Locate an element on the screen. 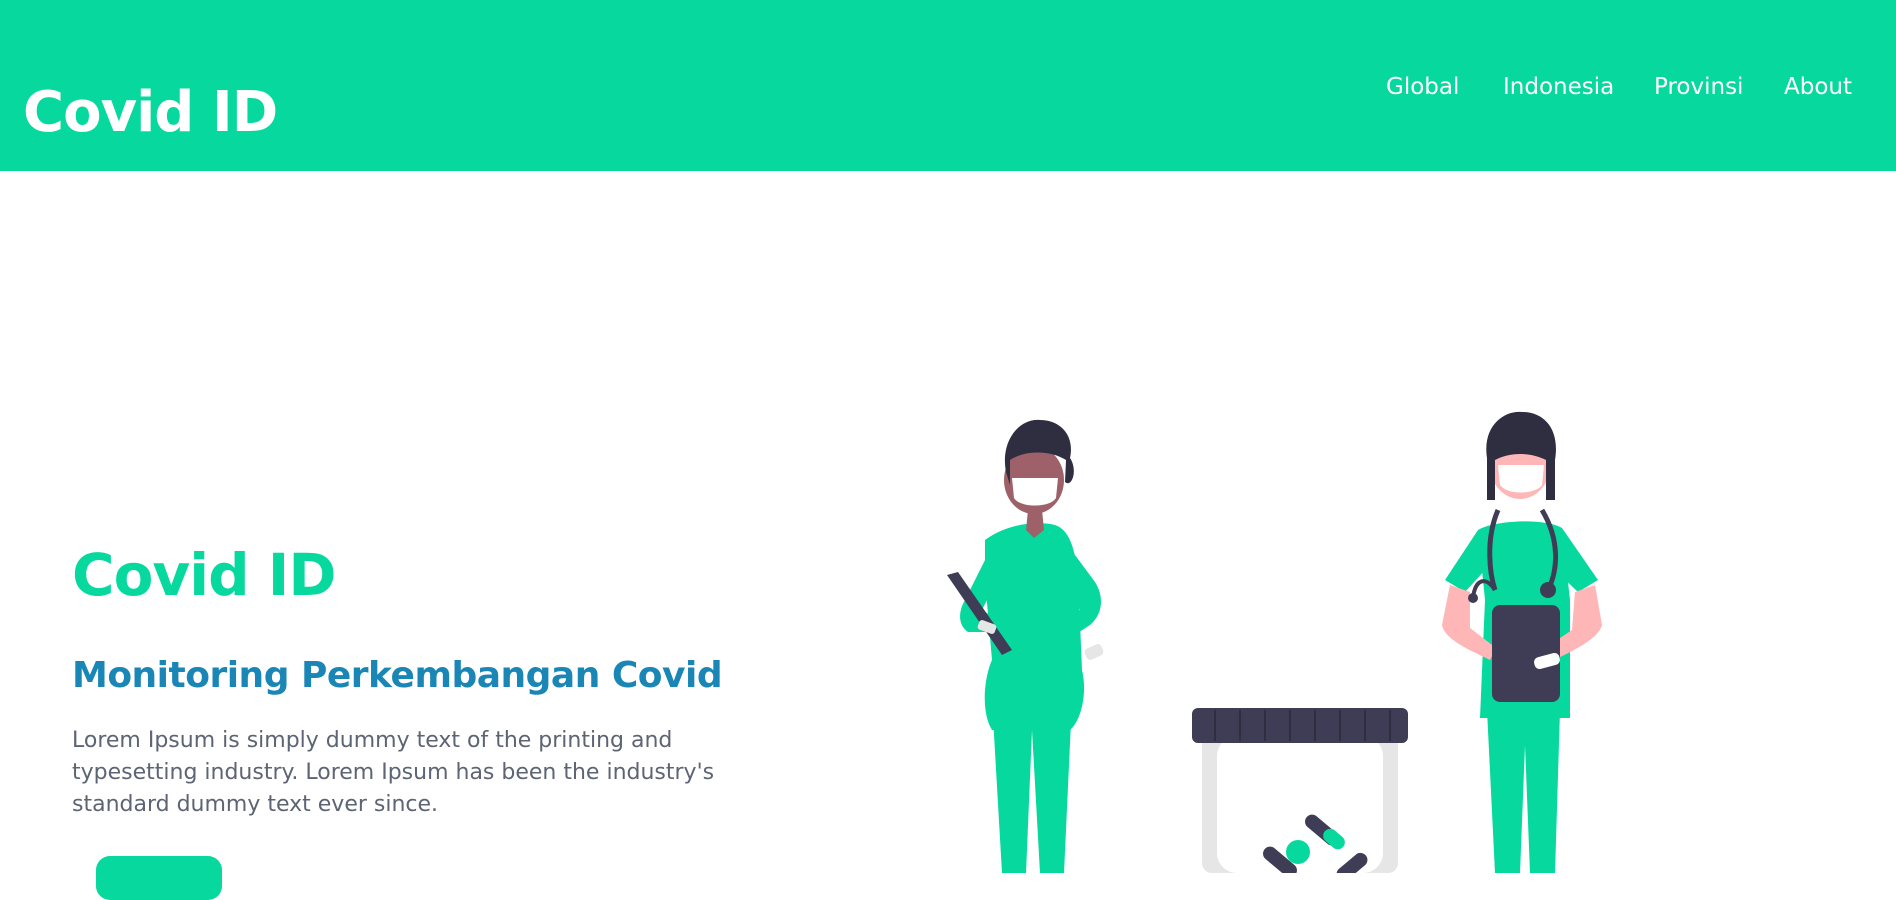 This screenshot has width=1896, height=900. doctor-left-figure is located at coordinates (1025, 646).